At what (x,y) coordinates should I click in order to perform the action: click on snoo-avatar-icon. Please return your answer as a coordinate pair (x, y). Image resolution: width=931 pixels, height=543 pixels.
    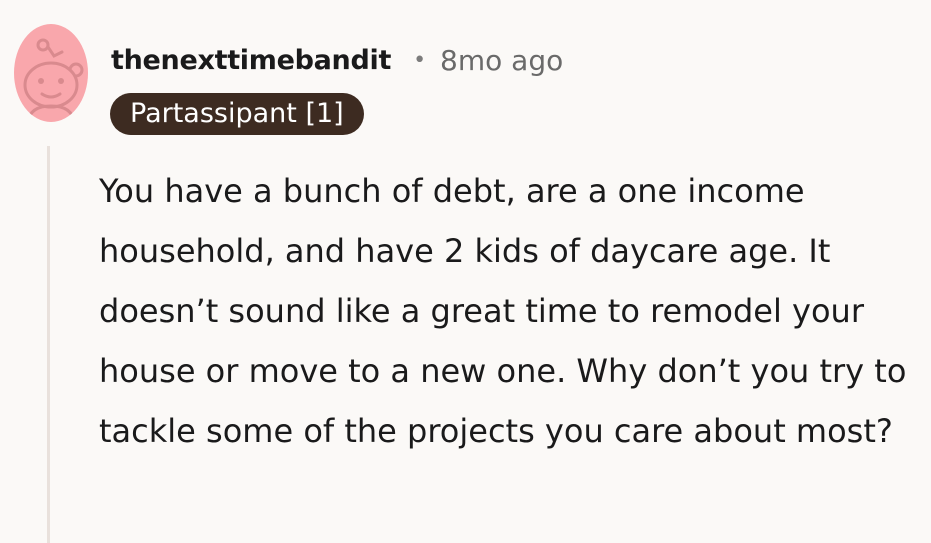
    Looking at the image, I should click on (51, 73).